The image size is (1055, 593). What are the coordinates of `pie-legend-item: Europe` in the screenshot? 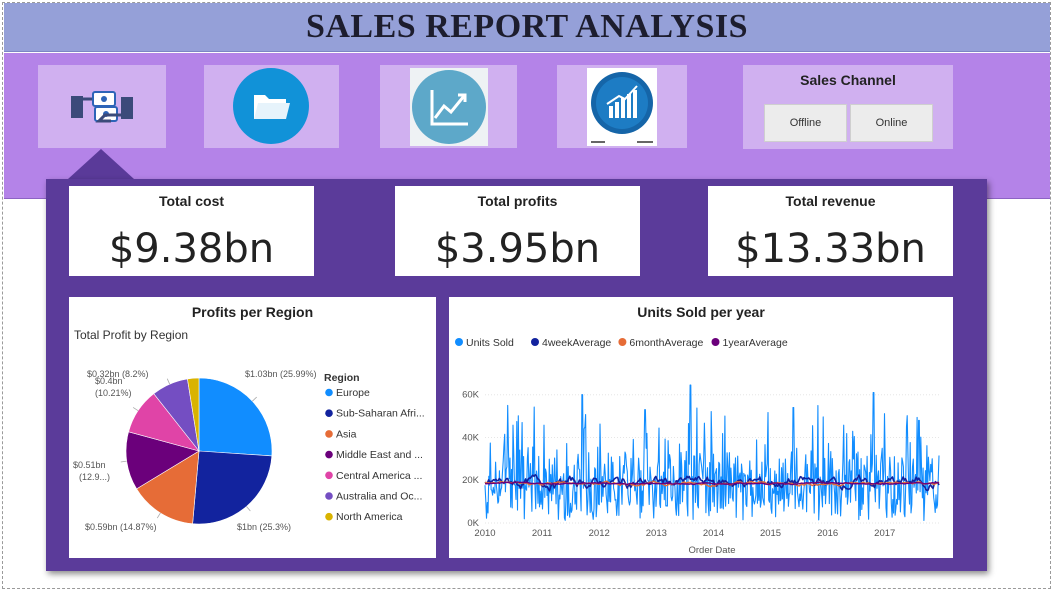 It's located at (353, 393).